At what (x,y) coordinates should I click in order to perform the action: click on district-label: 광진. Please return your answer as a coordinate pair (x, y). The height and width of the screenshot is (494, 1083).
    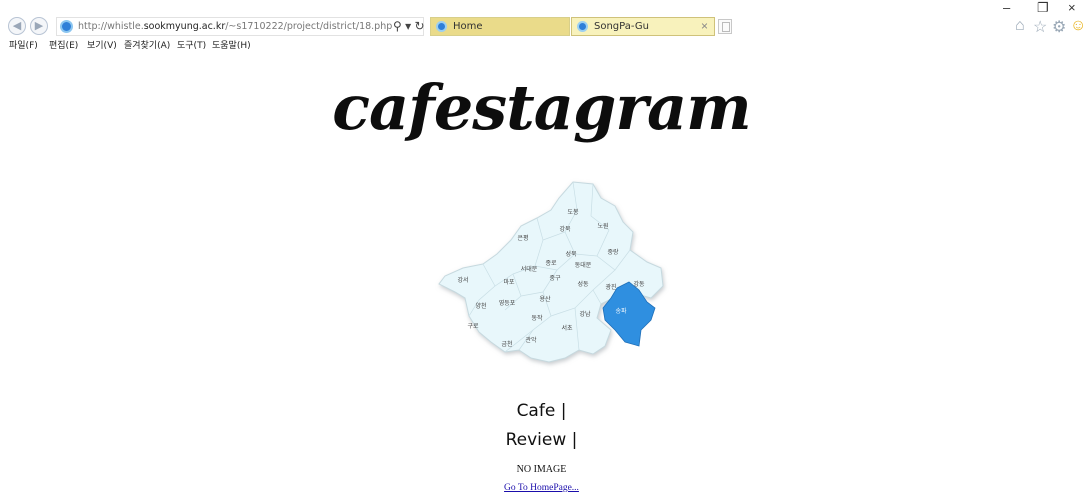
    Looking at the image, I should click on (610, 287).